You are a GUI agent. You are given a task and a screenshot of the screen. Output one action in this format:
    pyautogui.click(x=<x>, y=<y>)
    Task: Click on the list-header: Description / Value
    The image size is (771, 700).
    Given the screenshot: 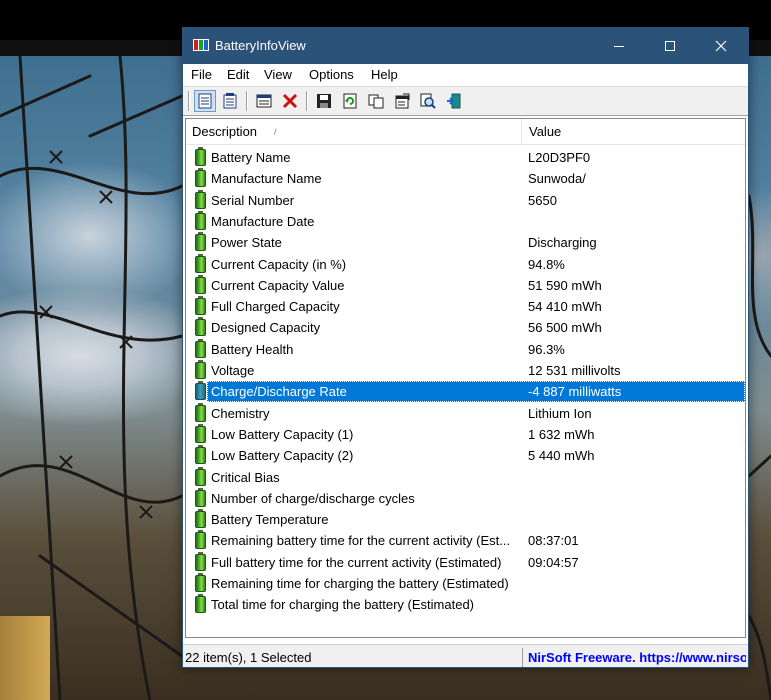 What is the action you would take?
    pyautogui.click(x=465, y=132)
    